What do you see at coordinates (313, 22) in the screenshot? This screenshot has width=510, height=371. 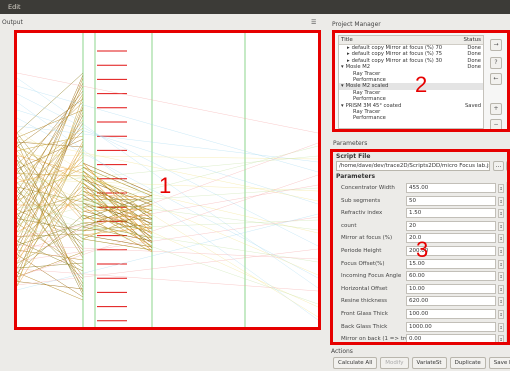 I see `output-expand-icon: ☰` at bounding box center [313, 22].